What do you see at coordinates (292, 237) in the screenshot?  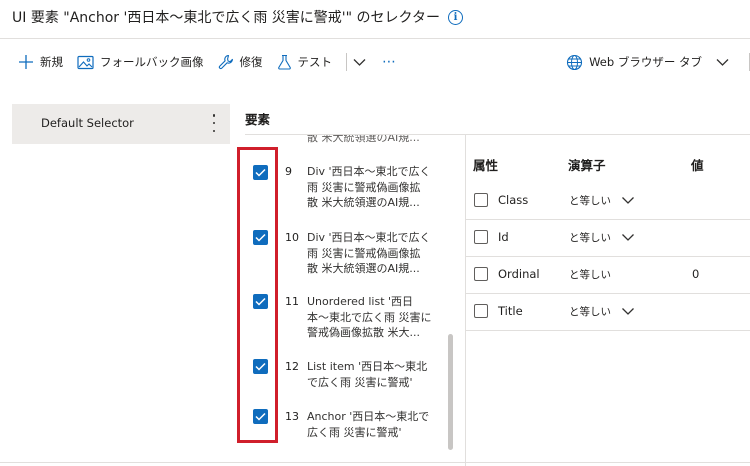 I see `element-number: 10` at bounding box center [292, 237].